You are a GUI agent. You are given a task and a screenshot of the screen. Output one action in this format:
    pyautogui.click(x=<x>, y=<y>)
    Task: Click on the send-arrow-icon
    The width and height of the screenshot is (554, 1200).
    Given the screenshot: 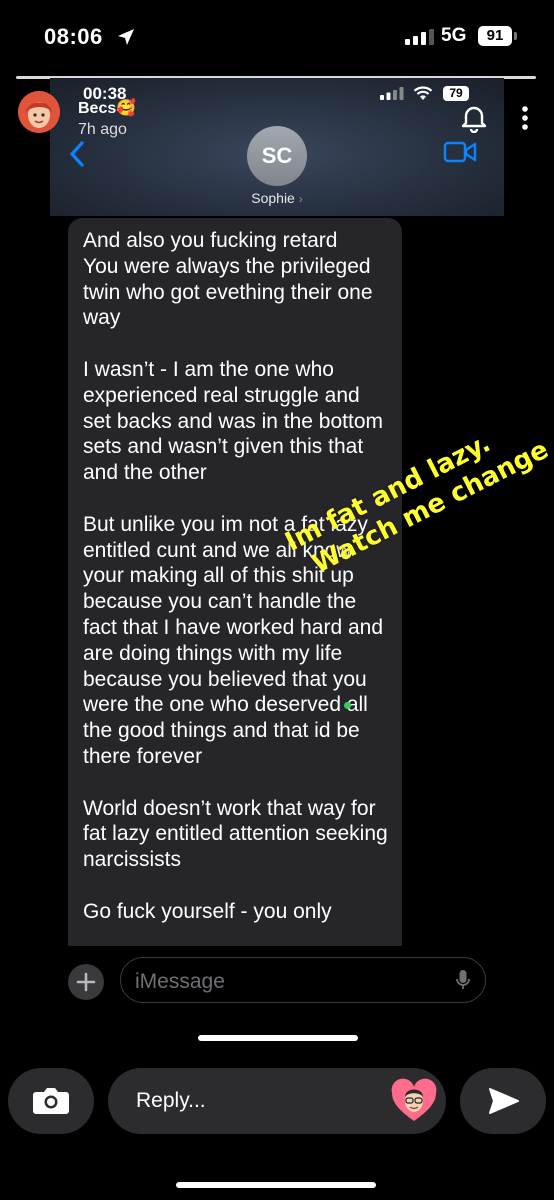 What is the action you would take?
    pyautogui.click(x=504, y=1101)
    